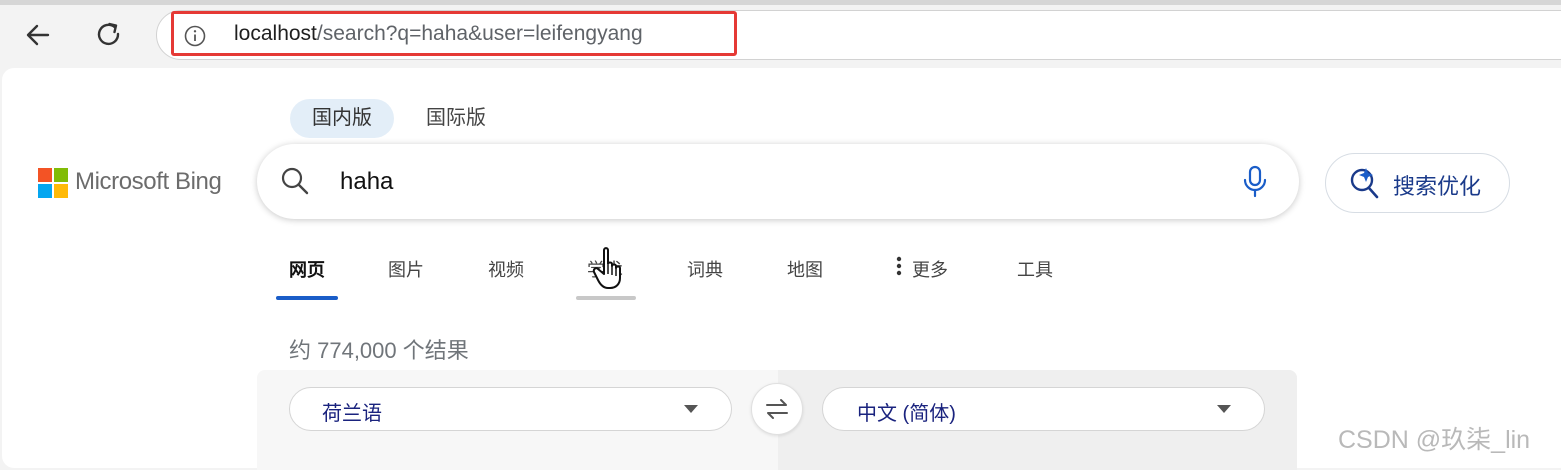 The height and width of the screenshot is (470, 1561). I want to click on back-arrow-icon, so click(38, 35).